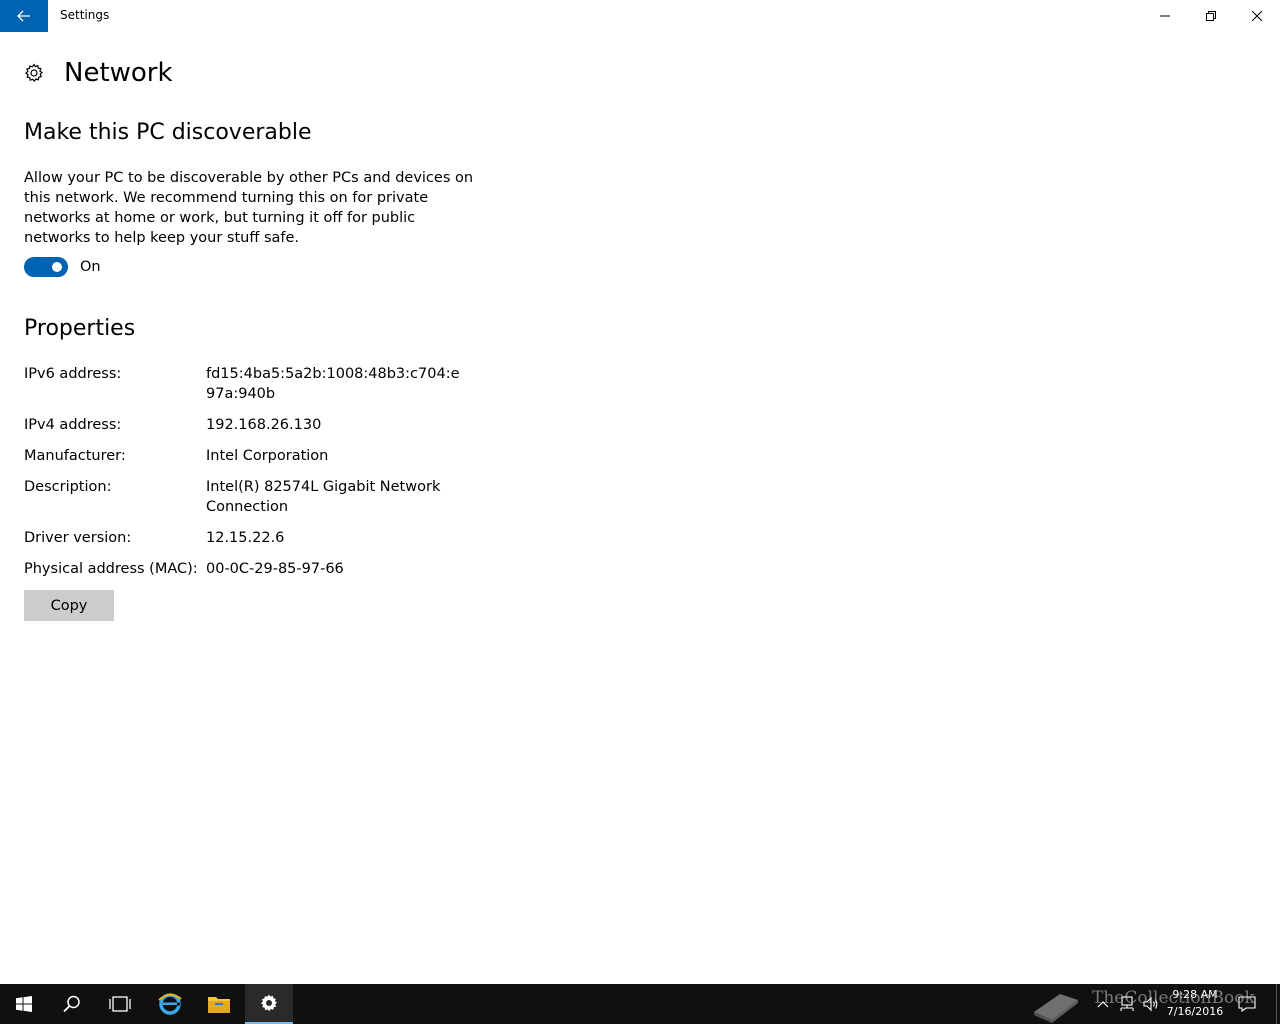 The width and height of the screenshot is (1280, 1024). I want to click on minimize-button, so click(1165, 16).